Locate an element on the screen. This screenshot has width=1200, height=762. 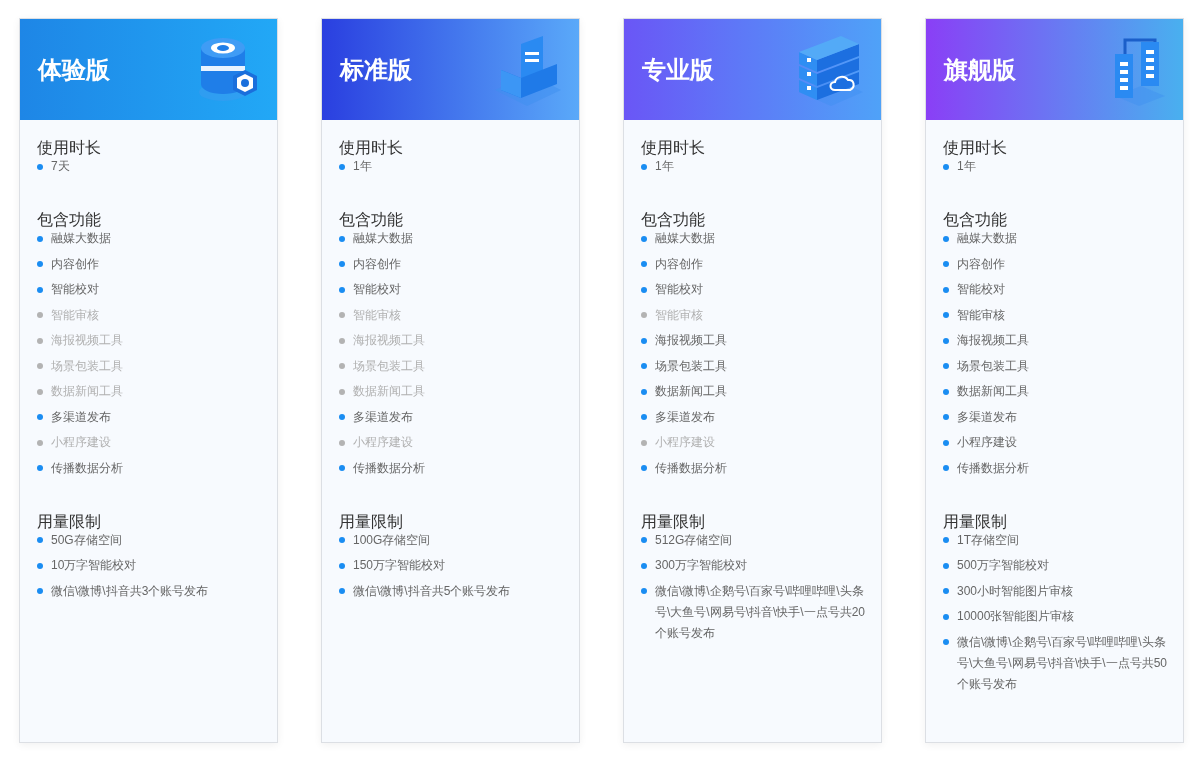
plan-title: 体验版 is located at coordinates (74, 69).